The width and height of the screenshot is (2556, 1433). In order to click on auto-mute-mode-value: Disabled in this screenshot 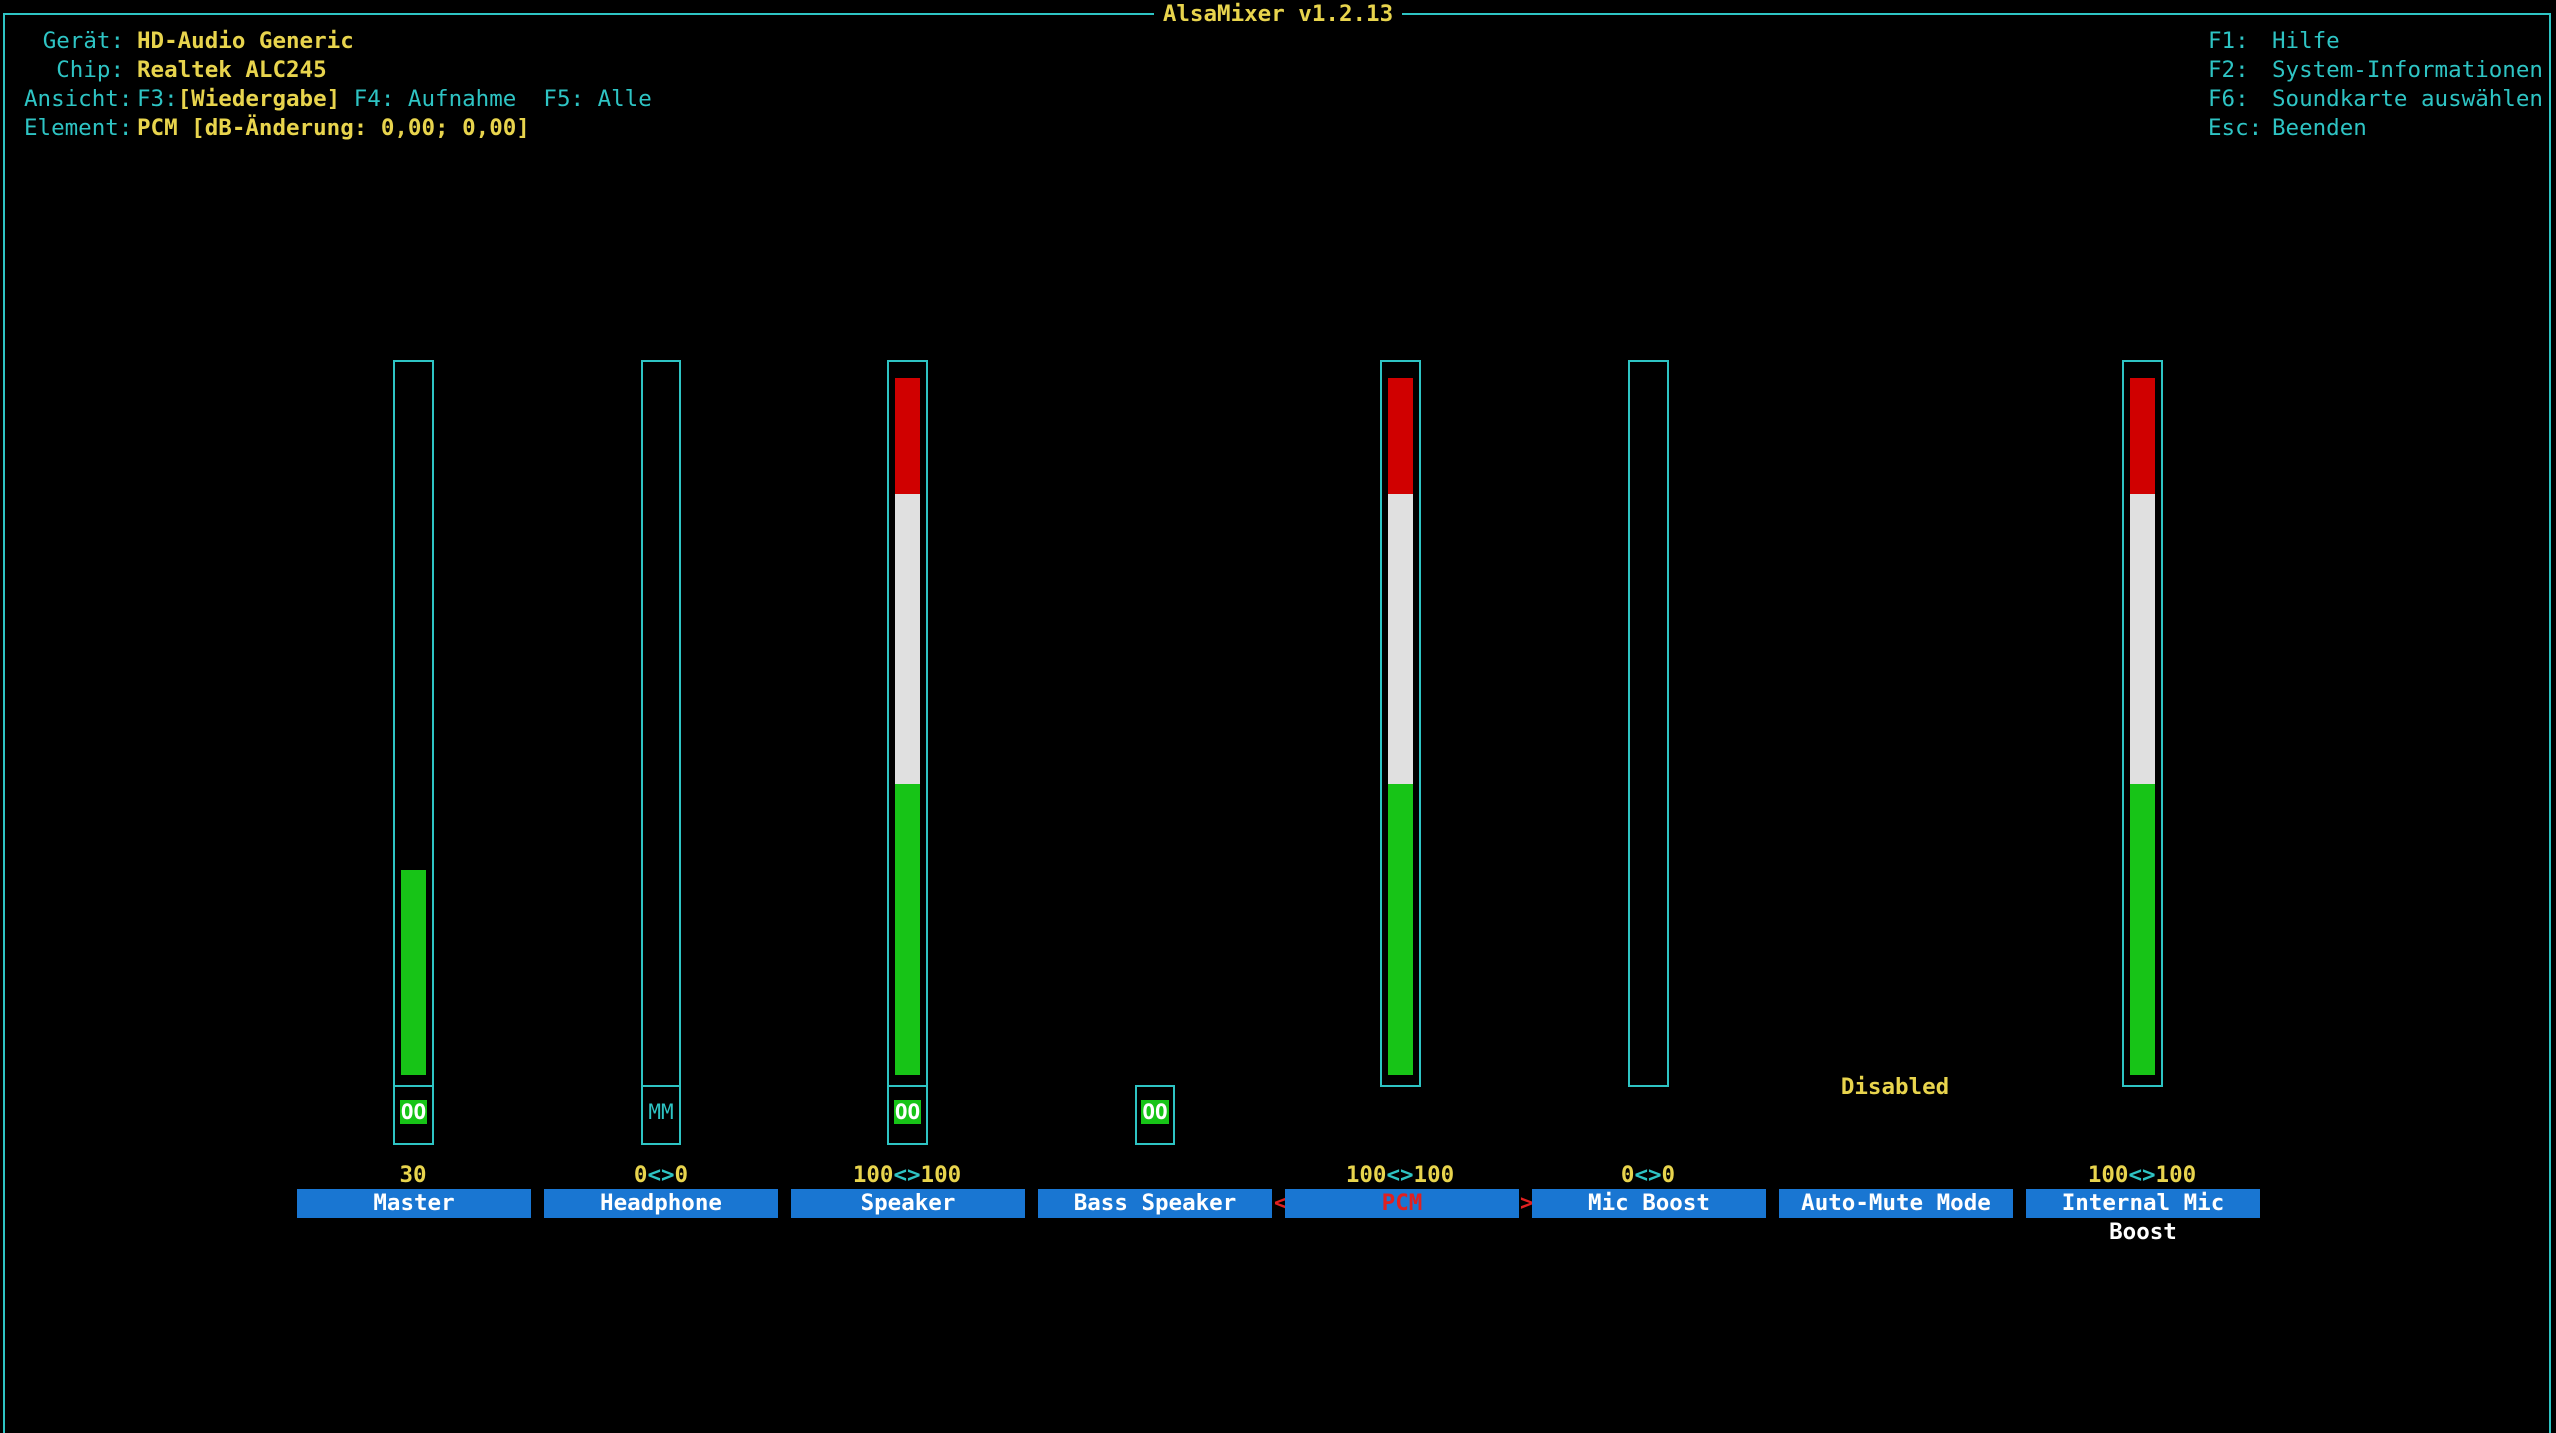, I will do `click(1895, 1087)`.